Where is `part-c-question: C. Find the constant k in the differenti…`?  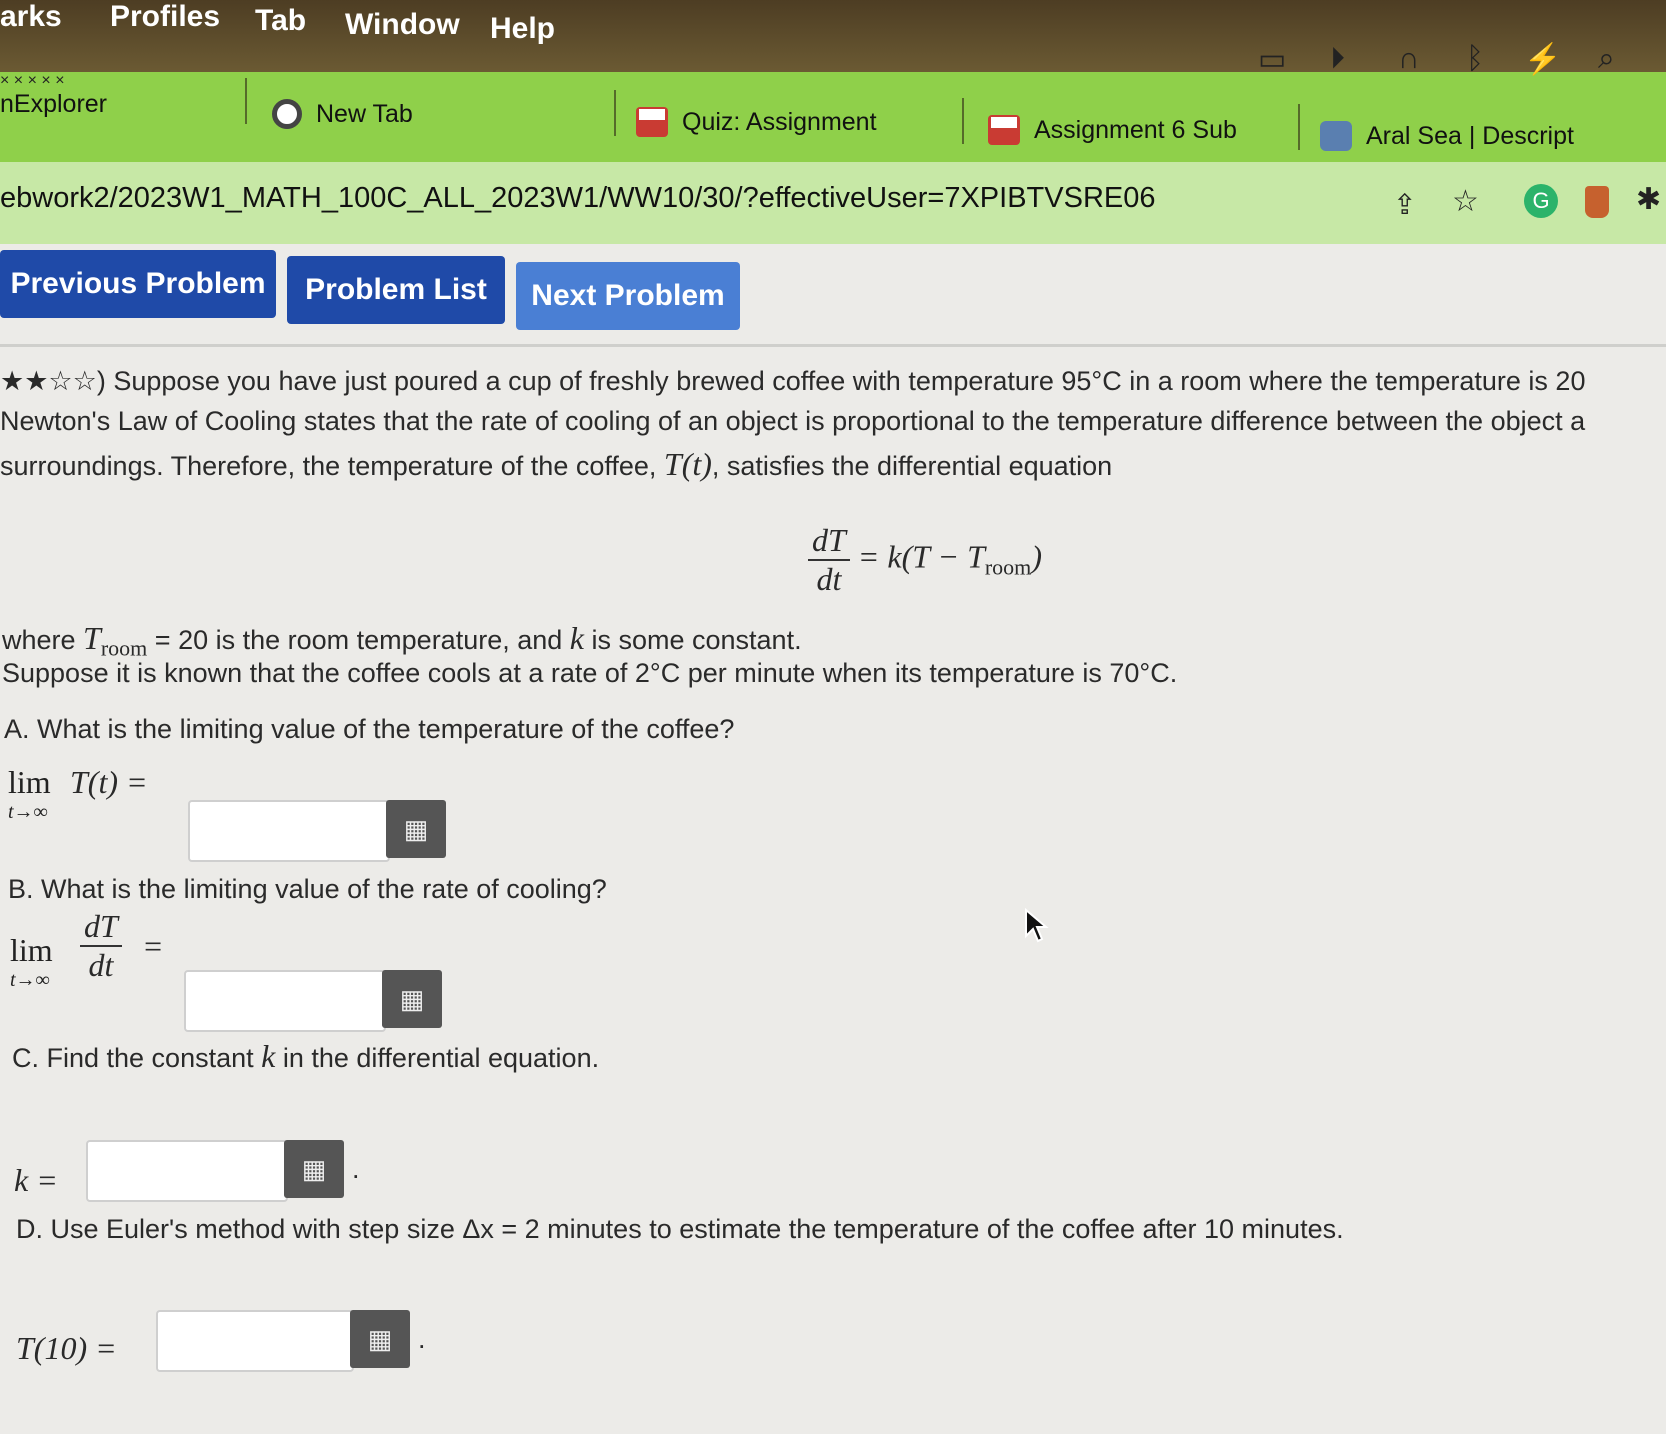
part-c-question: C. Find the constant k in the differenti… is located at coordinates (306, 1056).